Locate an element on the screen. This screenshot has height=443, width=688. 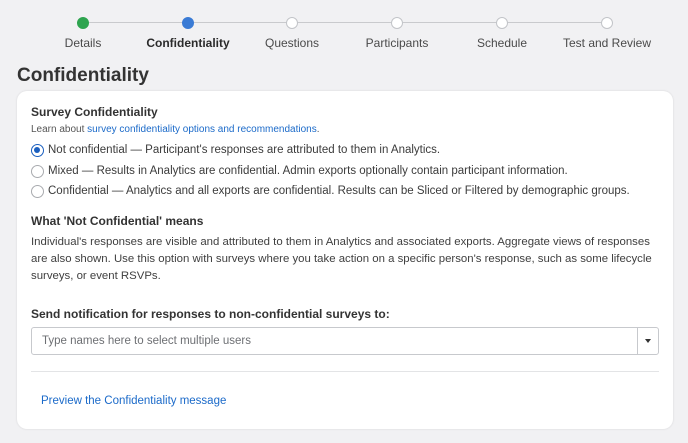
meaning-heading: What 'Not Confidential' means is located at coordinates (117, 221).